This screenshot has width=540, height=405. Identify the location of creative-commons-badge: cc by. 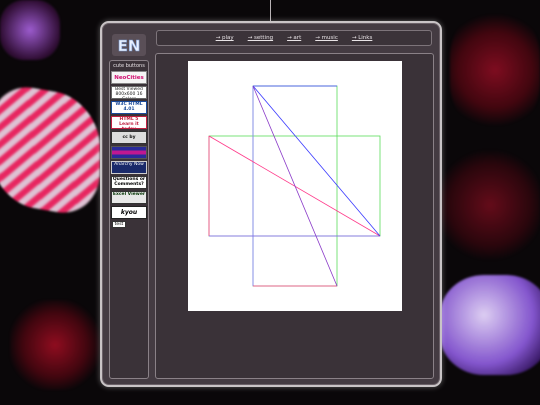
(129, 137).